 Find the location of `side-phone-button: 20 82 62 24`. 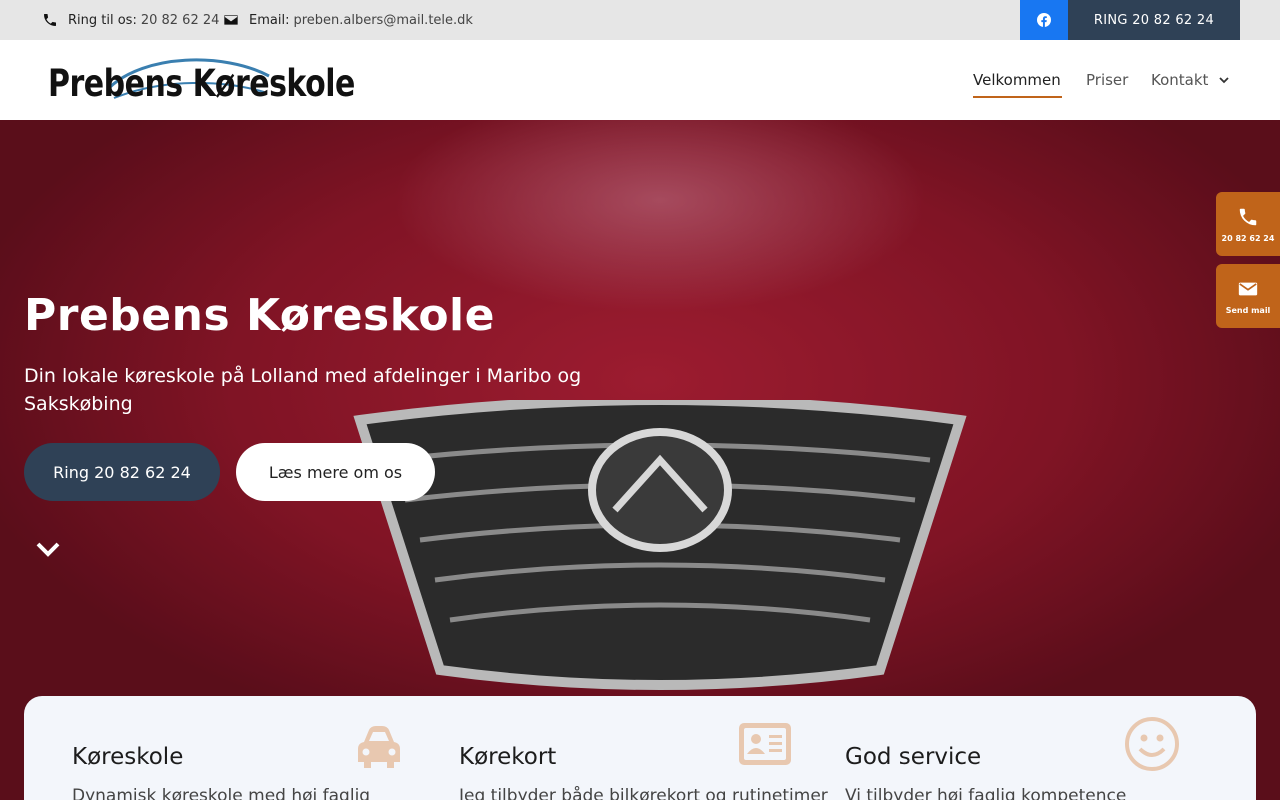

side-phone-button: 20 82 62 24 is located at coordinates (1248, 224).